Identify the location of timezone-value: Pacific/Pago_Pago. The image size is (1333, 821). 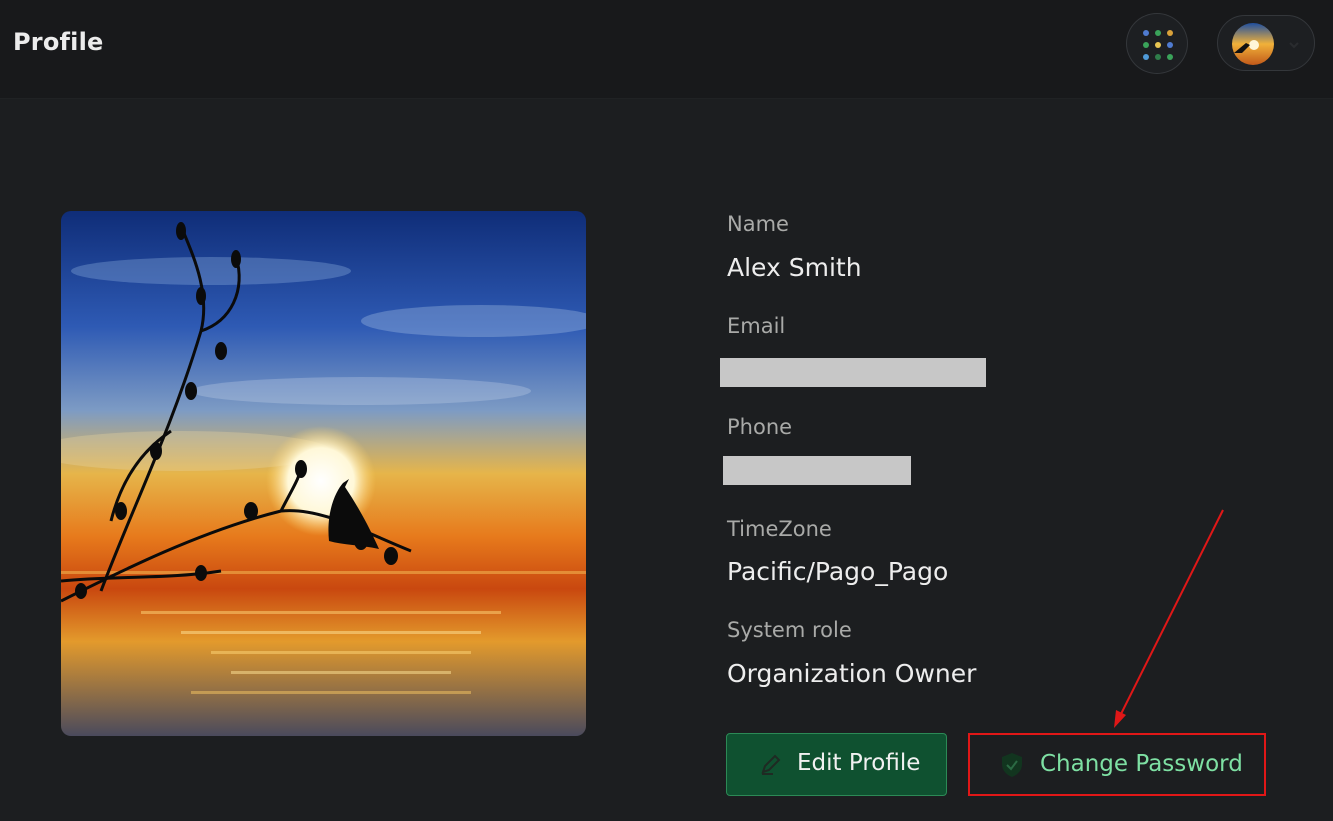
(838, 571).